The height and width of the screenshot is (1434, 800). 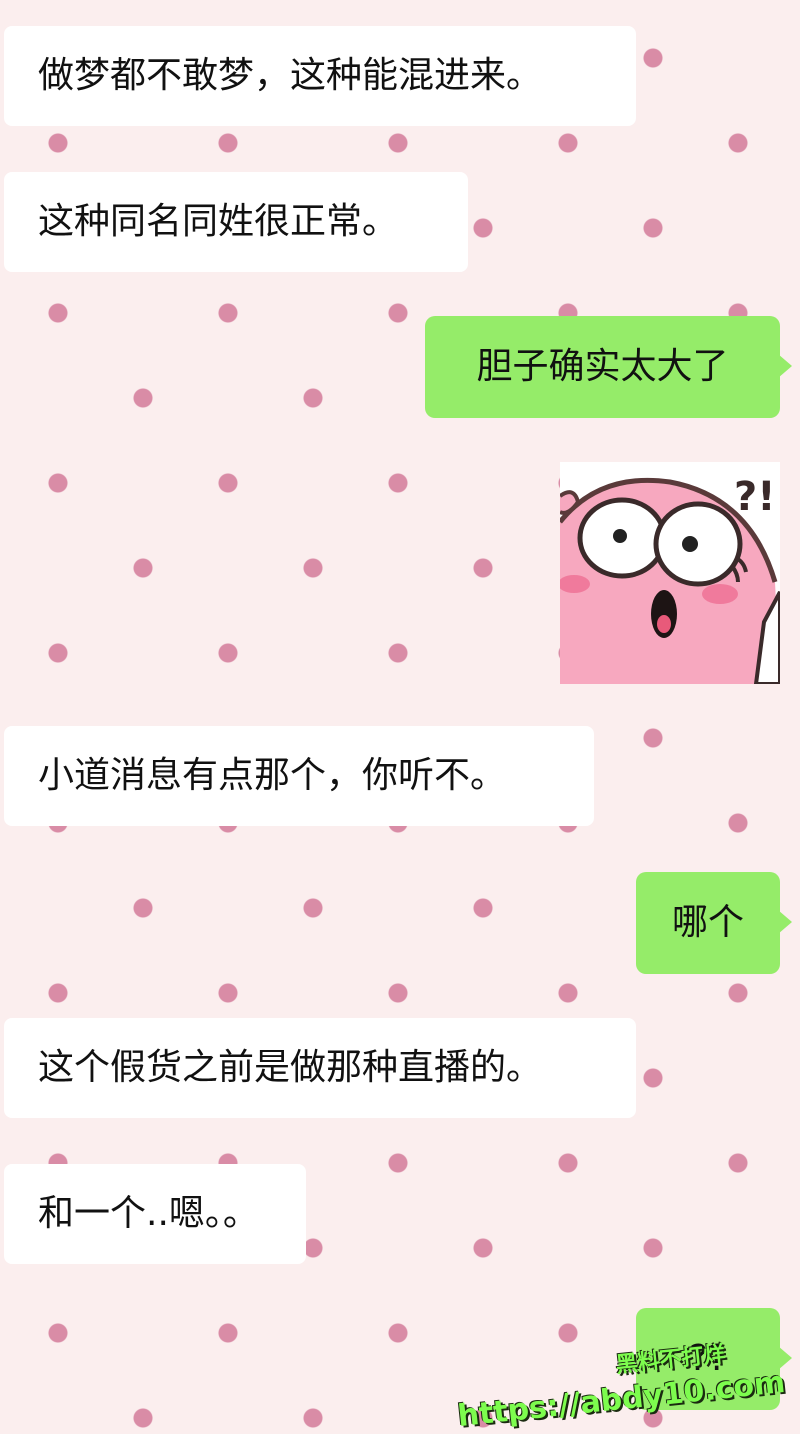 I want to click on incoming-message-4: 这个假货之前是做那种直播的。, so click(x=320, y=1068).